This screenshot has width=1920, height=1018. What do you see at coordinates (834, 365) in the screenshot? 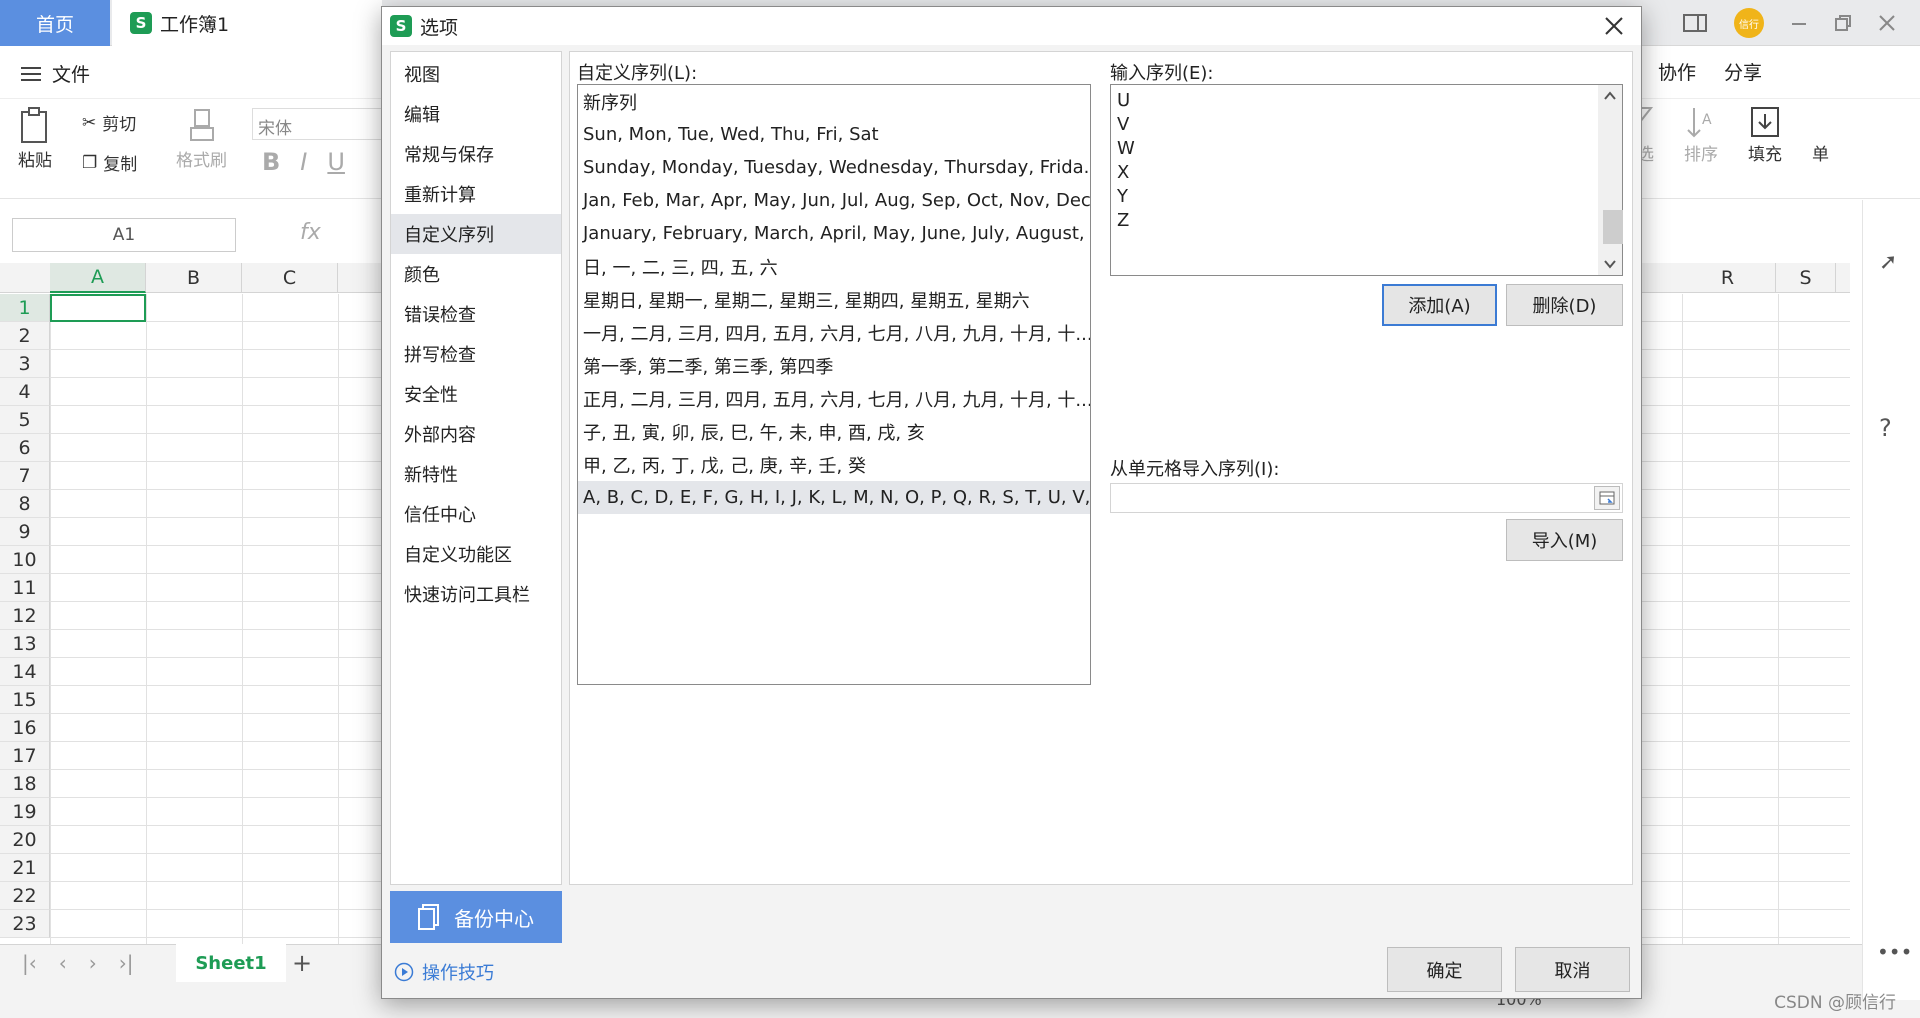
I see `custom-list-item: 第一季, 第二季, 第三季, 第四季` at bounding box center [834, 365].